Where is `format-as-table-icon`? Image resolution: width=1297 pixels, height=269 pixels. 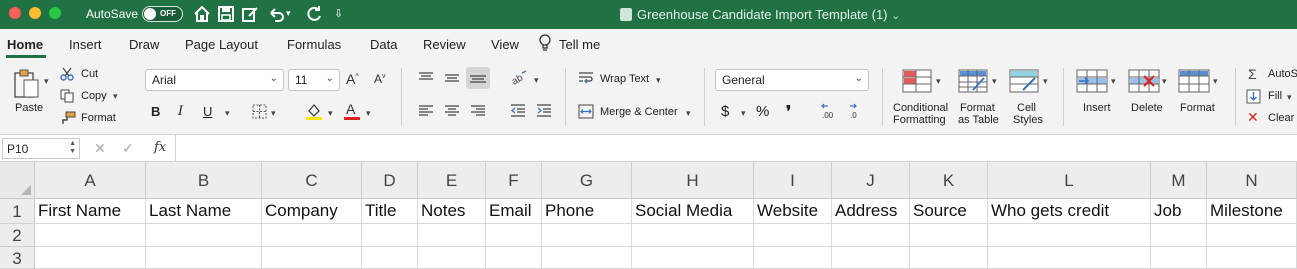 format-as-table-icon is located at coordinates (973, 82).